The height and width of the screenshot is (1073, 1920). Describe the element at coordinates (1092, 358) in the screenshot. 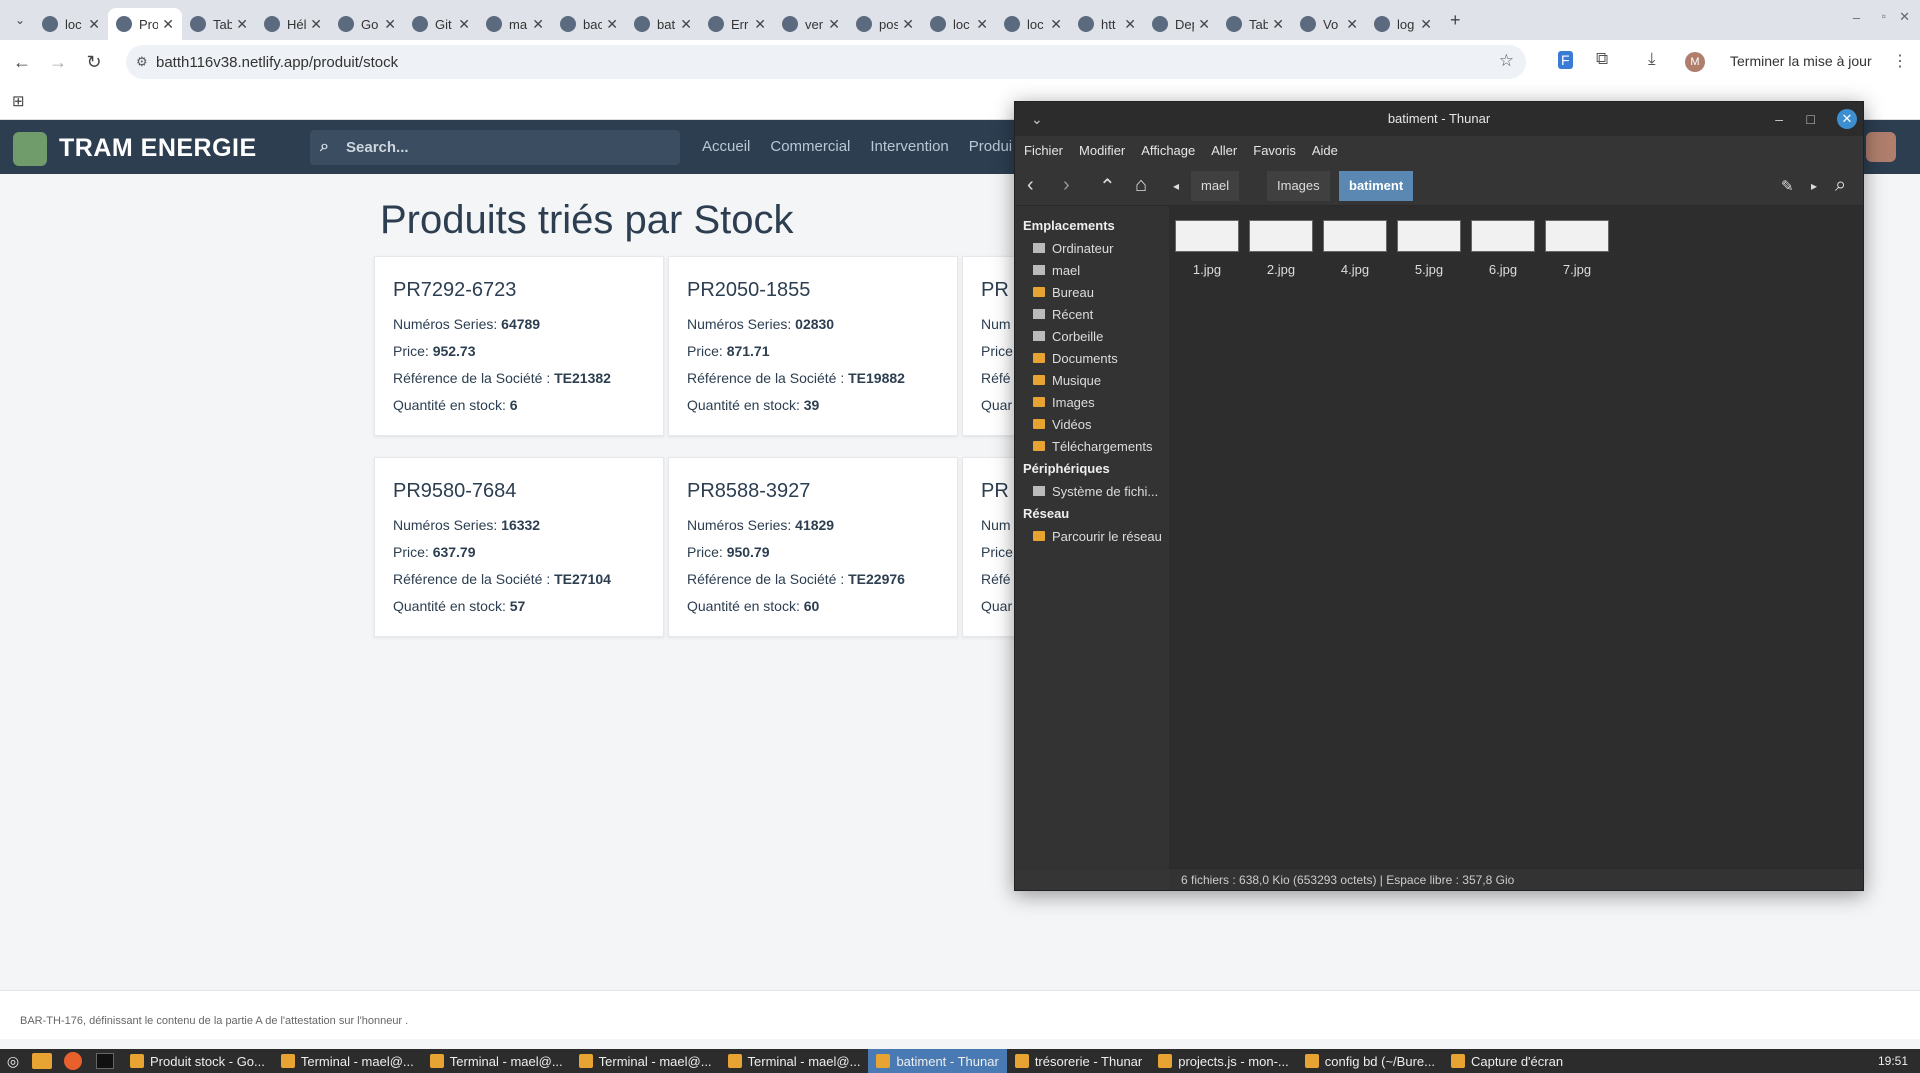

I see `sidebar-item-documents: Documents` at that location.